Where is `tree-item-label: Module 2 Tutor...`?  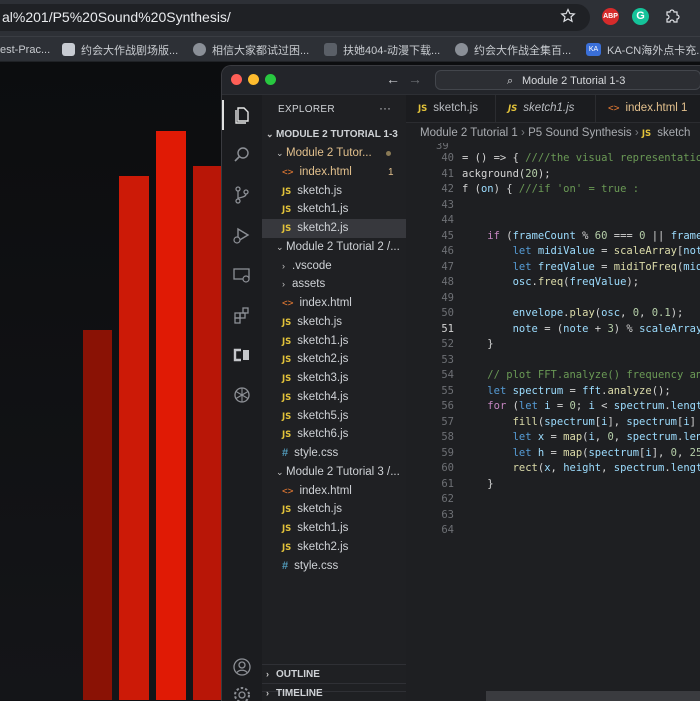 tree-item-label: Module 2 Tutor... is located at coordinates (329, 153).